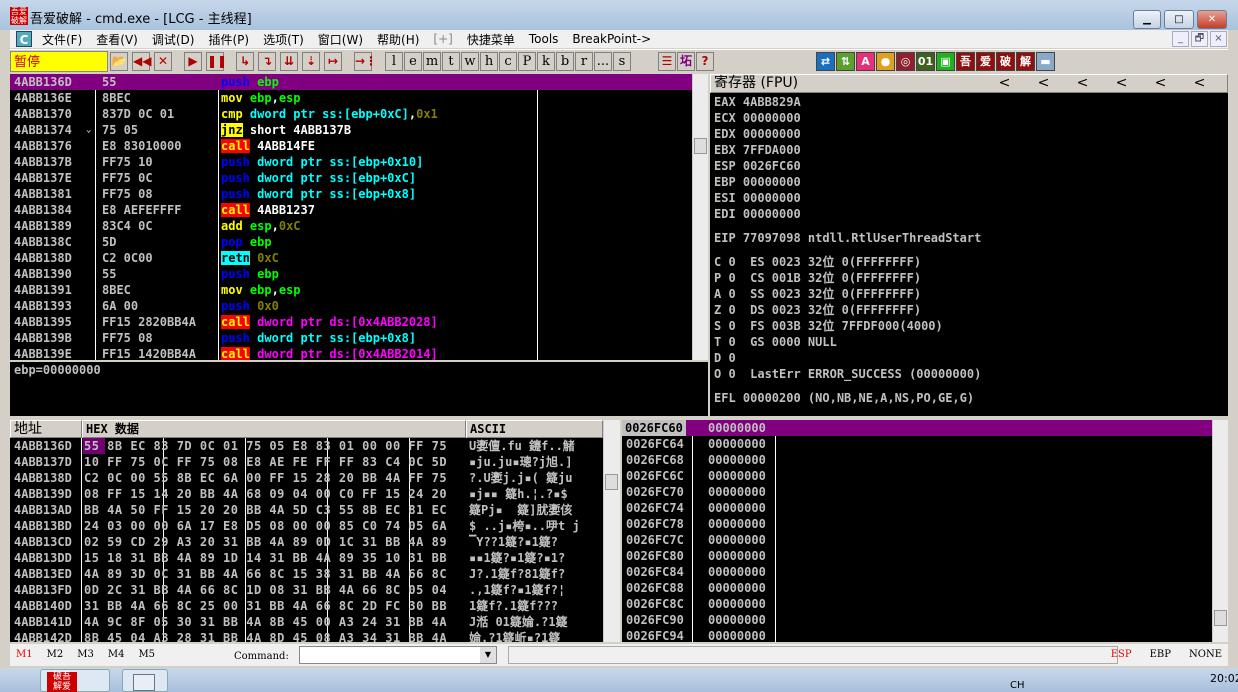 This screenshot has height=692, width=1238. What do you see at coordinates (971, 310) in the screenshot?
I see `register-line: Z 0 DS 0023 32位 0(FFFFFFFF)` at bounding box center [971, 310].